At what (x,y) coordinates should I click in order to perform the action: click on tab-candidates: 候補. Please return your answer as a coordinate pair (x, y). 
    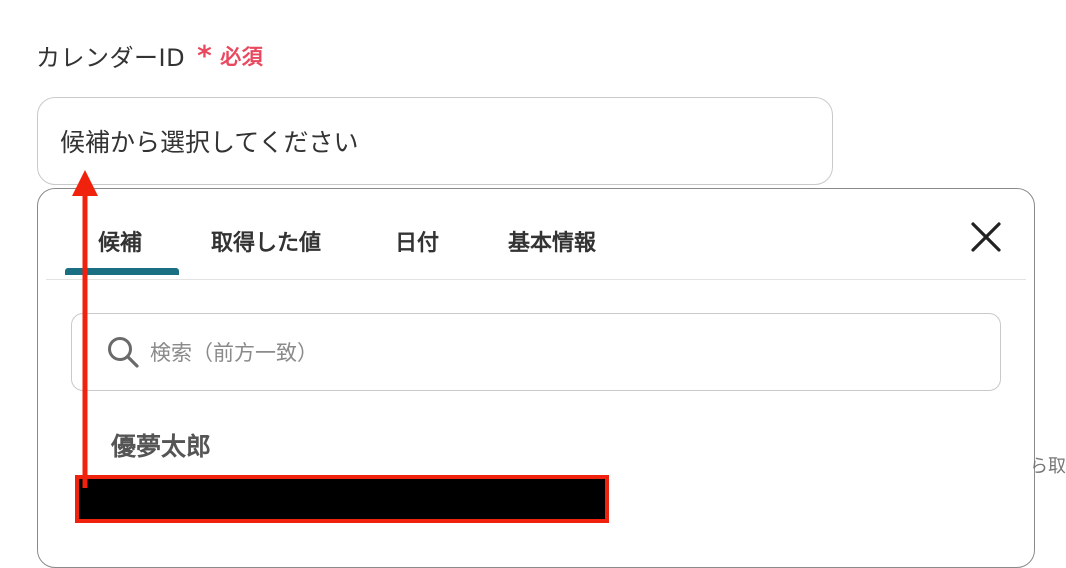
    Looking at the image, I should click on (120, 241).